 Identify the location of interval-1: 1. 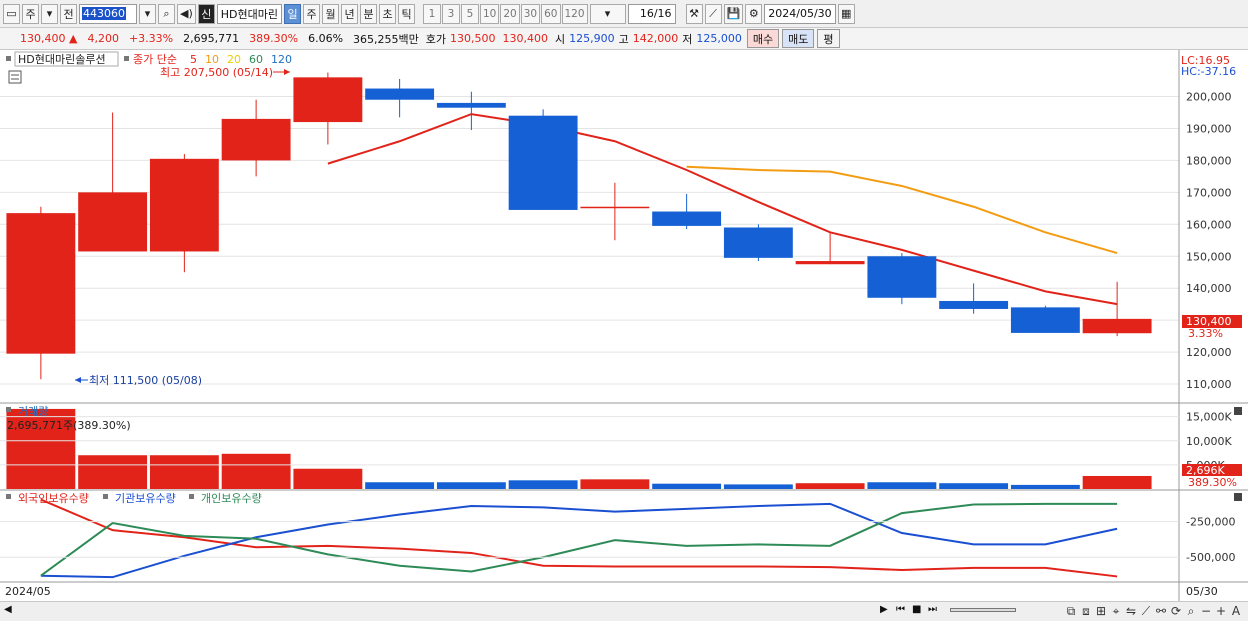
(432, 13).